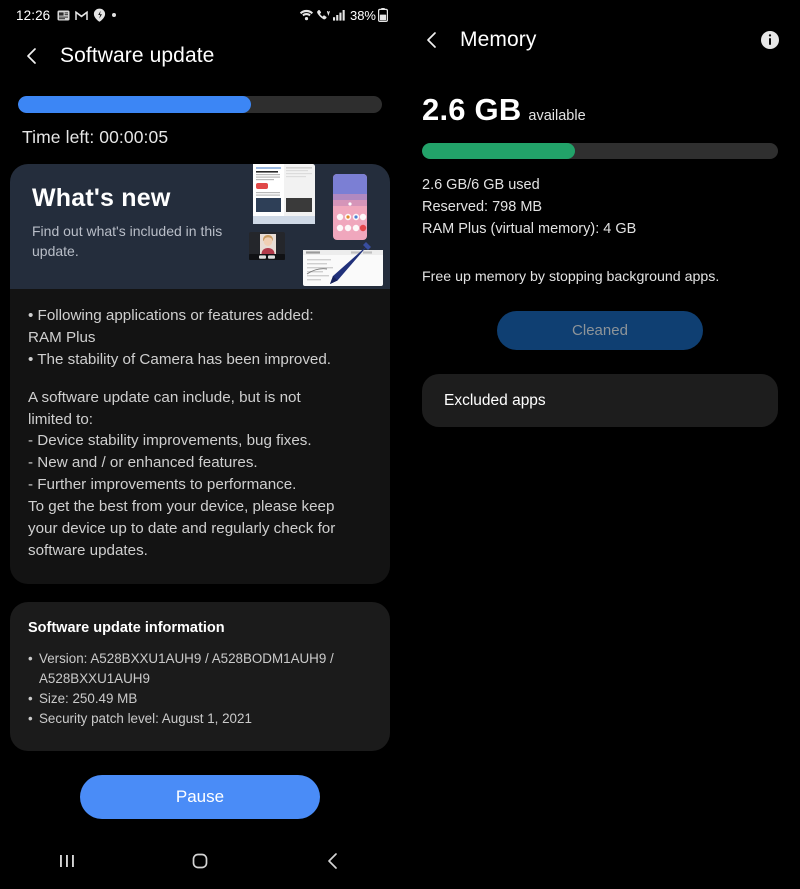  I want to click on note-line: software updates., so click(88, 550).